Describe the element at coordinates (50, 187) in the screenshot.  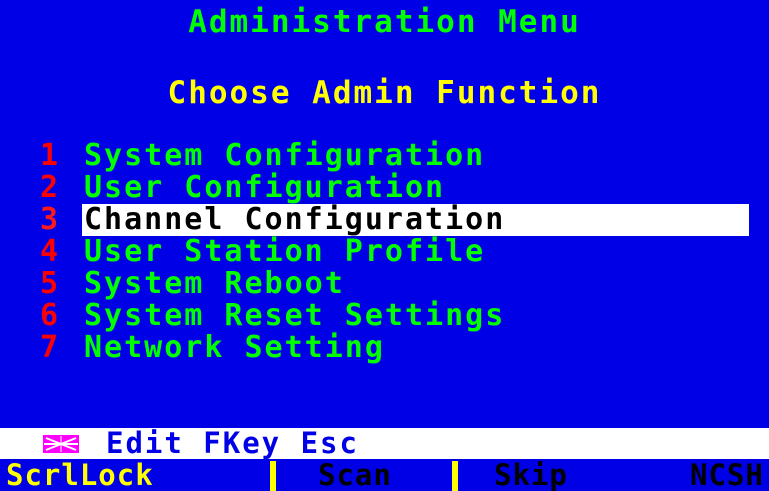
I see `menu-item-number: 2` at that location.